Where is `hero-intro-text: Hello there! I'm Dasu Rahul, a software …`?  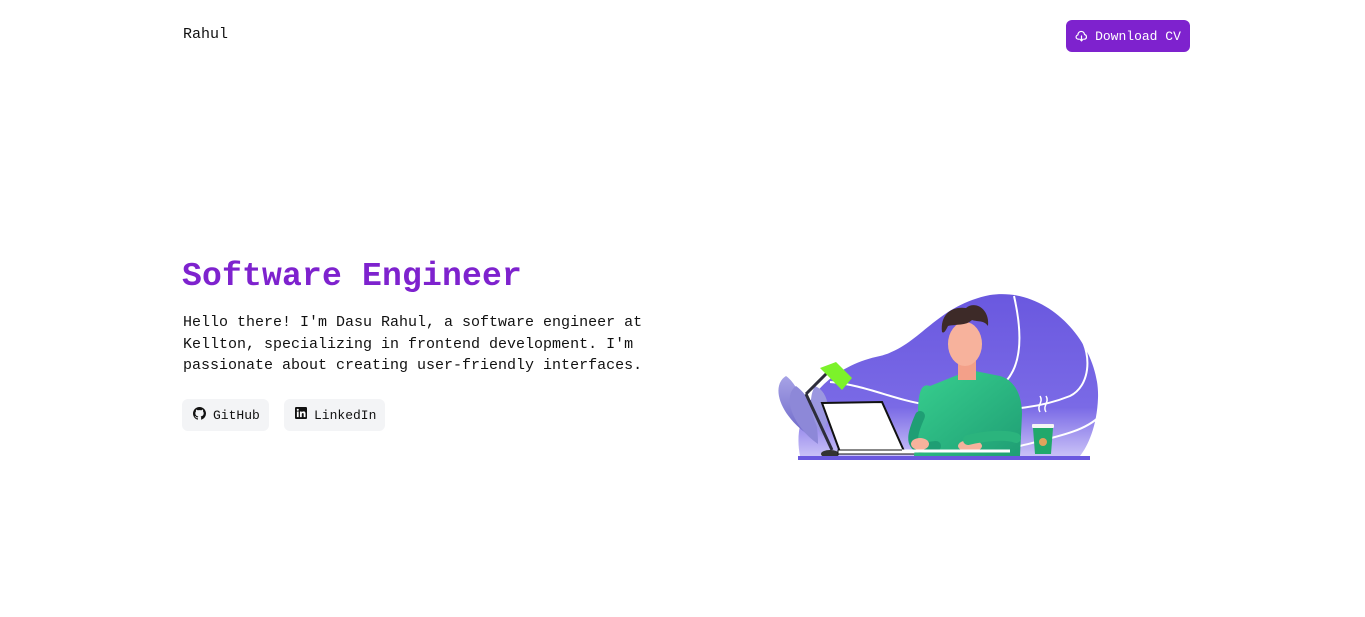 hero-intro-text: Hello there! I'm Dasu Rahul, a software … is located at coordinates (413, 344).